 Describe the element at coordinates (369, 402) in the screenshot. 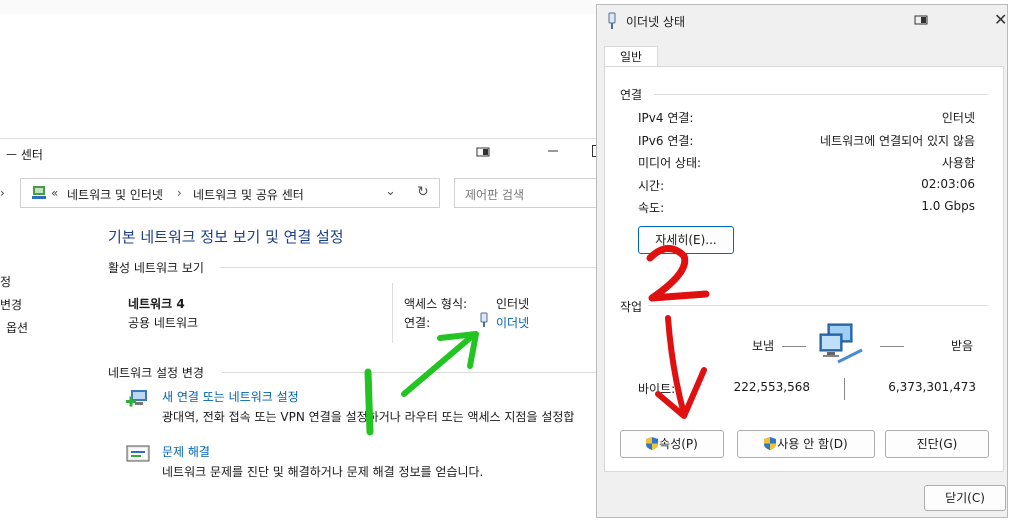

I see `annotation-number-1-stroke` at that location.